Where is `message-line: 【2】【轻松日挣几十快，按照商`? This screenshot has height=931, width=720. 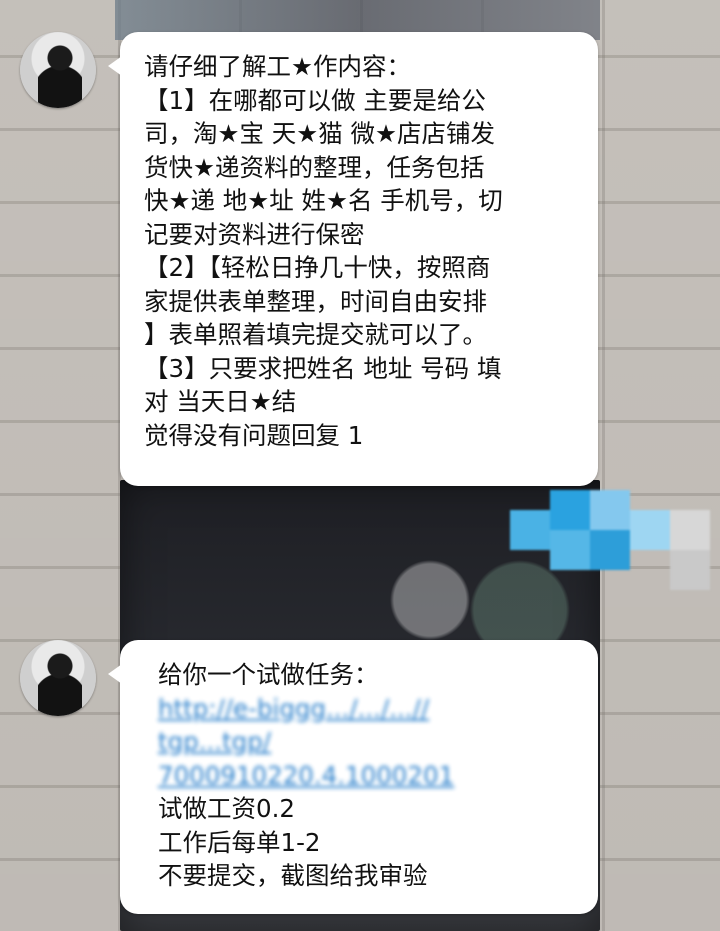 message-line: 【2】【轻松日挣几十快，按照商 is located at coordinates (317, 267).